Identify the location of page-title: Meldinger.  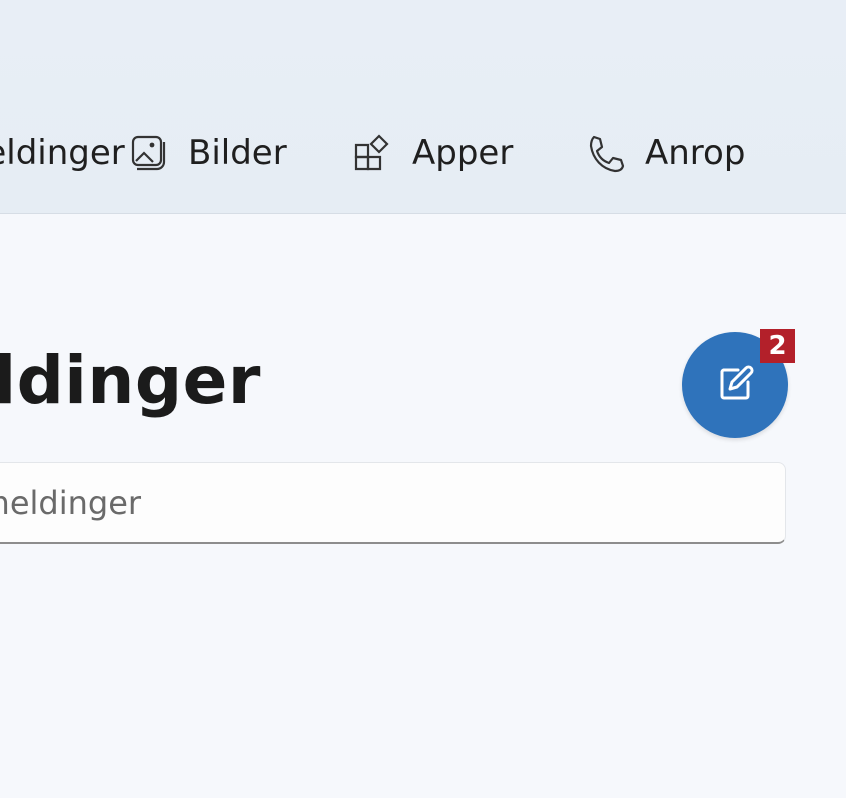
(130, 380).